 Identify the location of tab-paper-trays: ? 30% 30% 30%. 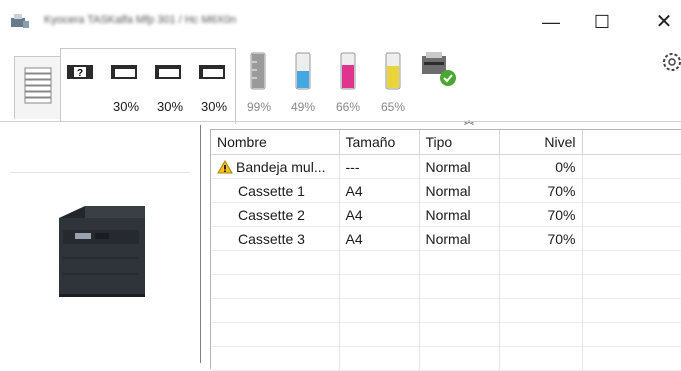
(148, 86).